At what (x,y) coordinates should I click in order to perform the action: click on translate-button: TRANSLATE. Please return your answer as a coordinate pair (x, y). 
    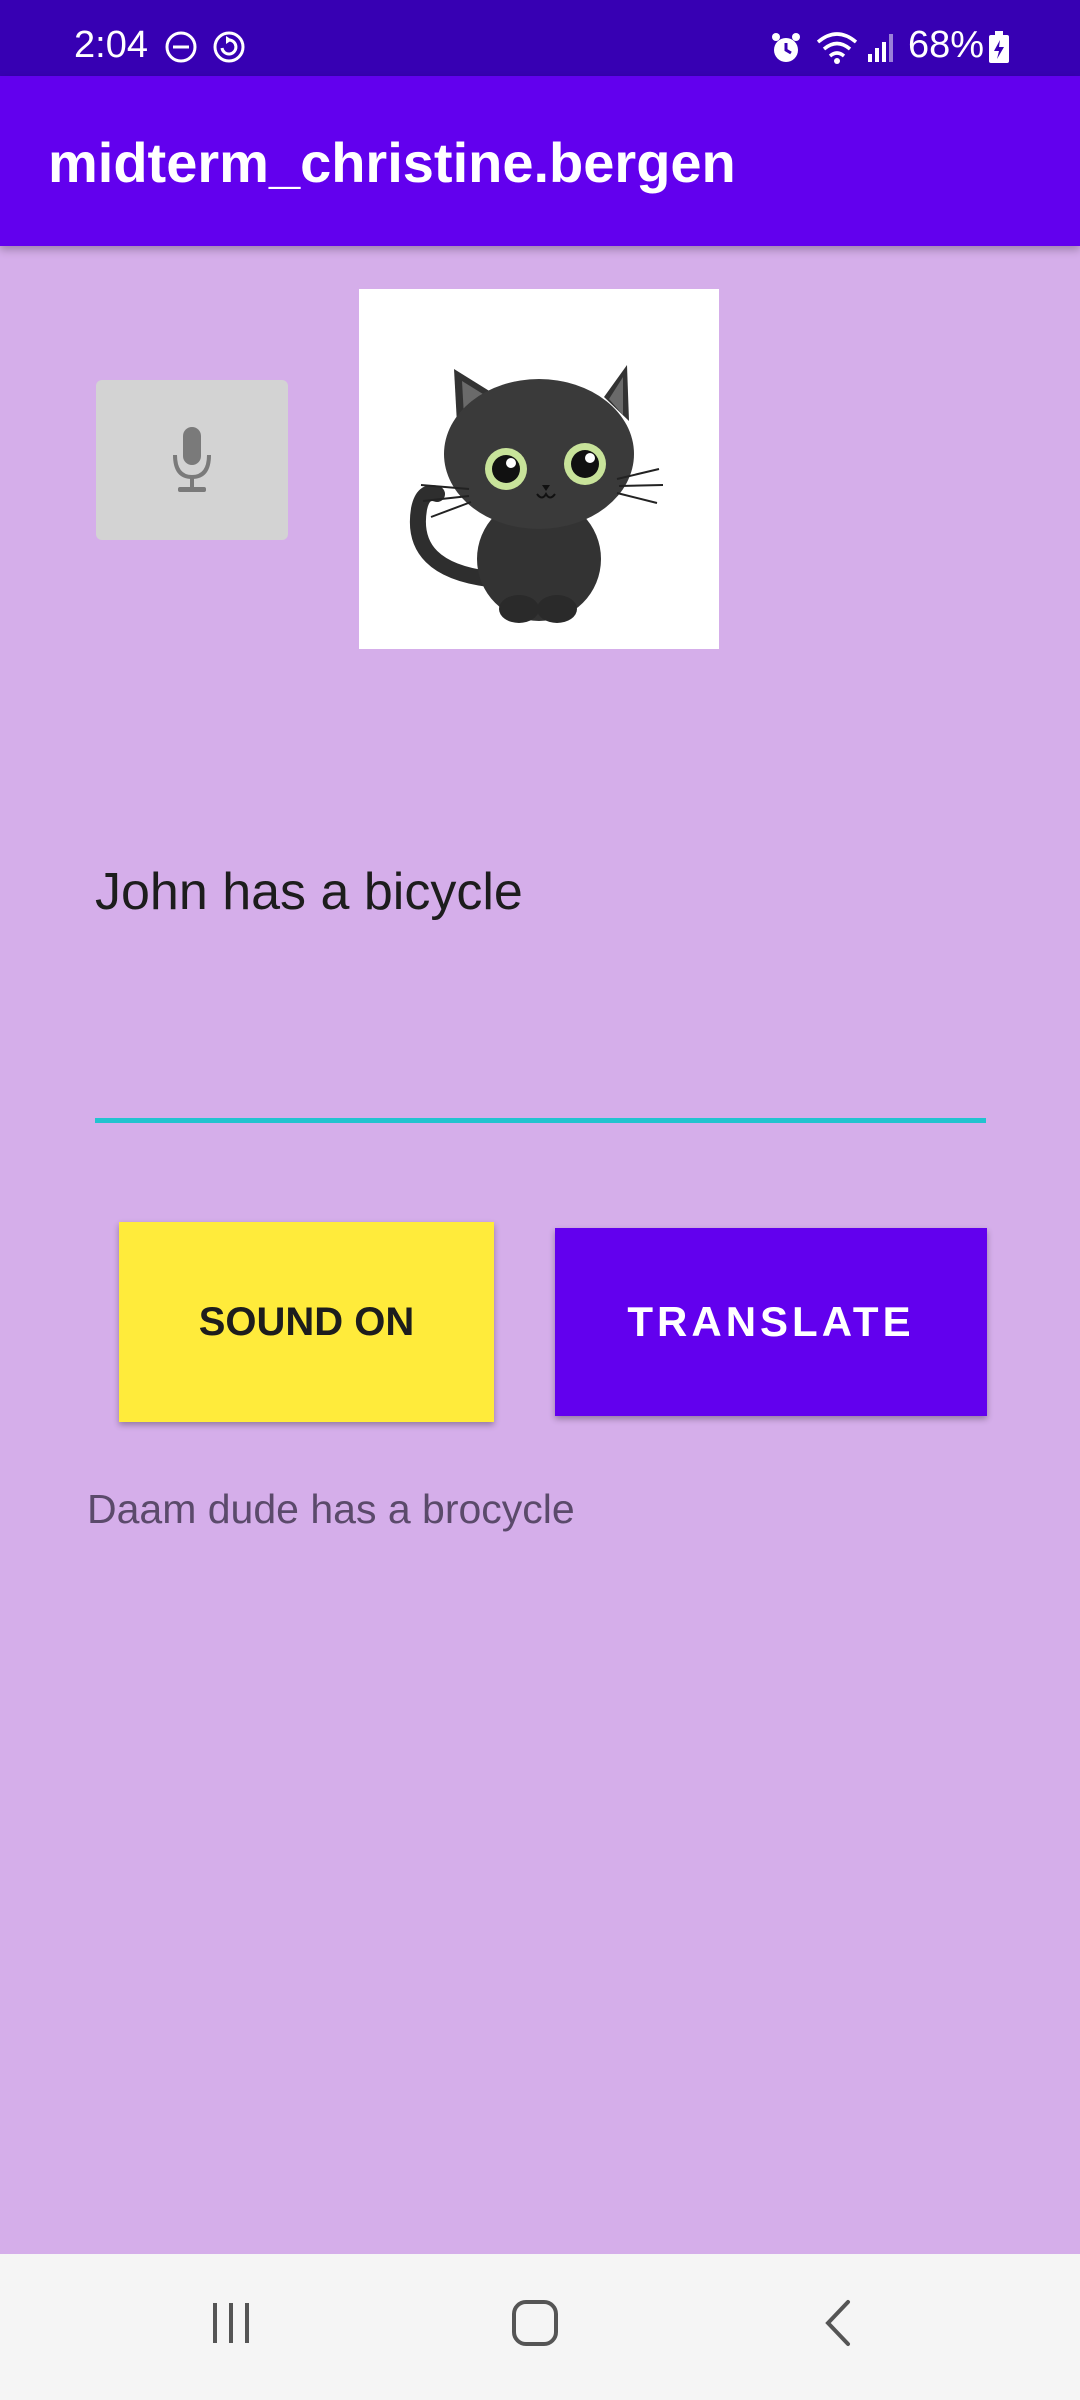
    Looking at the image, I should click on (771, 1322).